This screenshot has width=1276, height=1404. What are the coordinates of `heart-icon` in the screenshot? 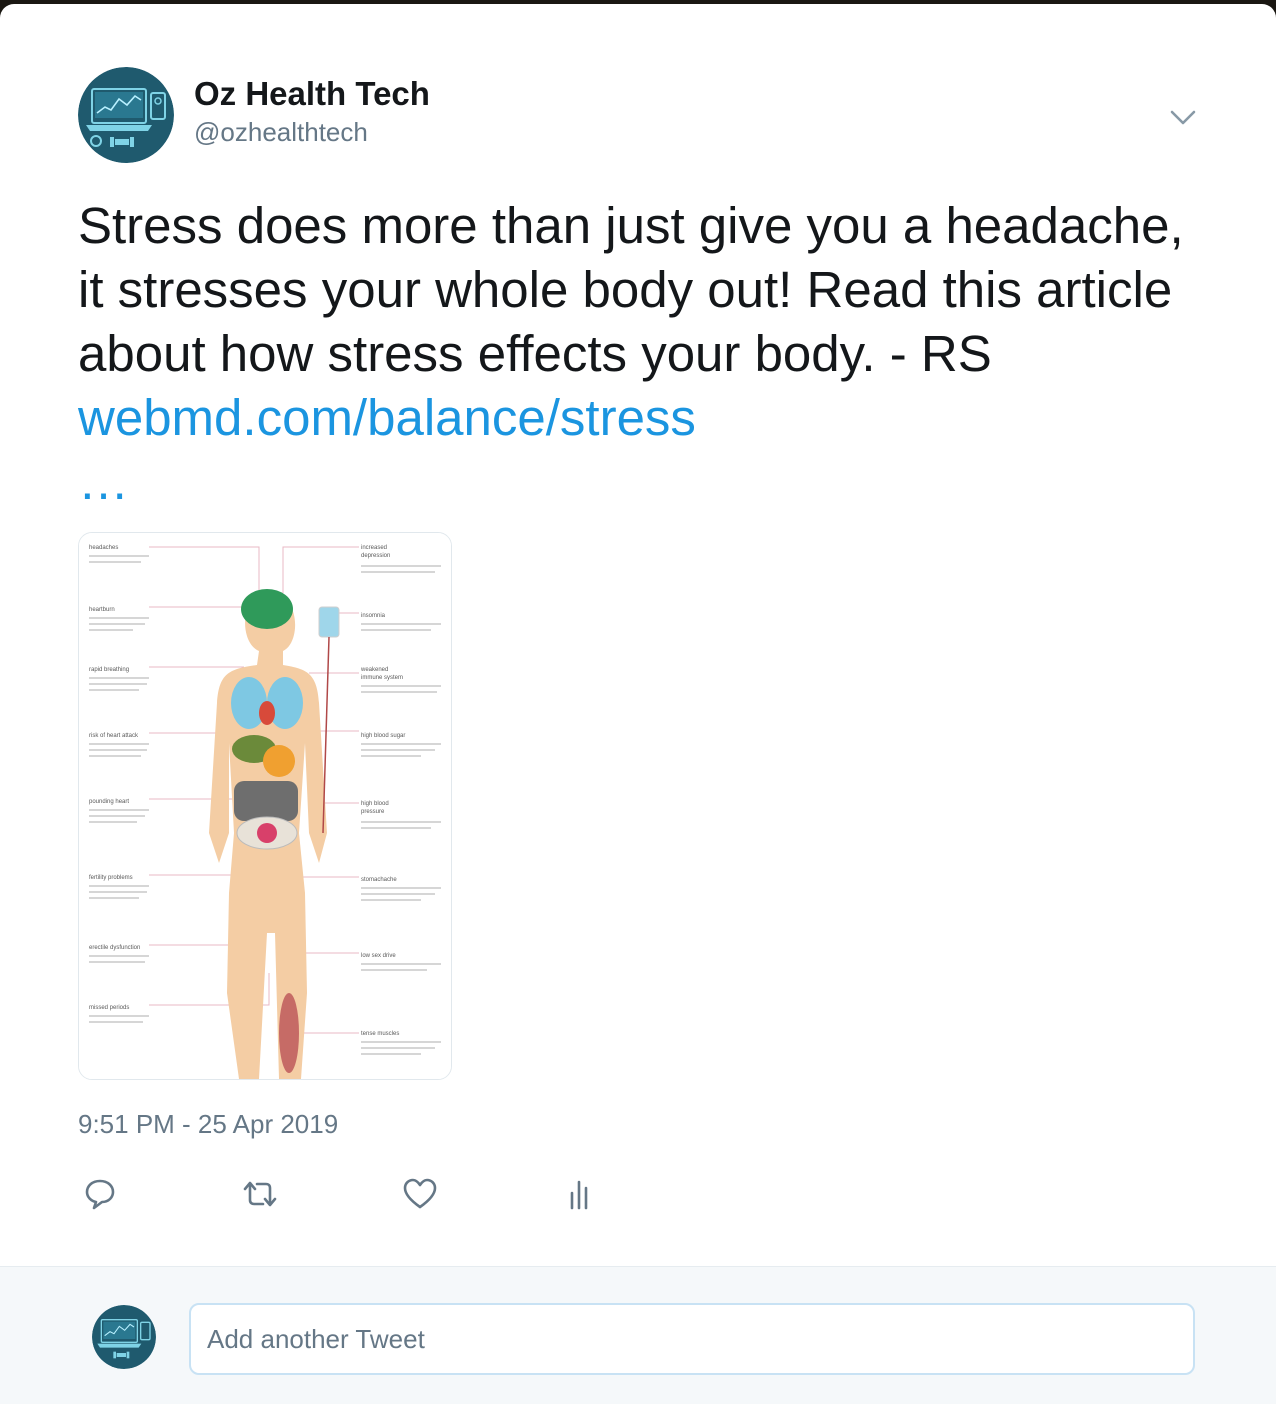 It's located at (420, 1193).